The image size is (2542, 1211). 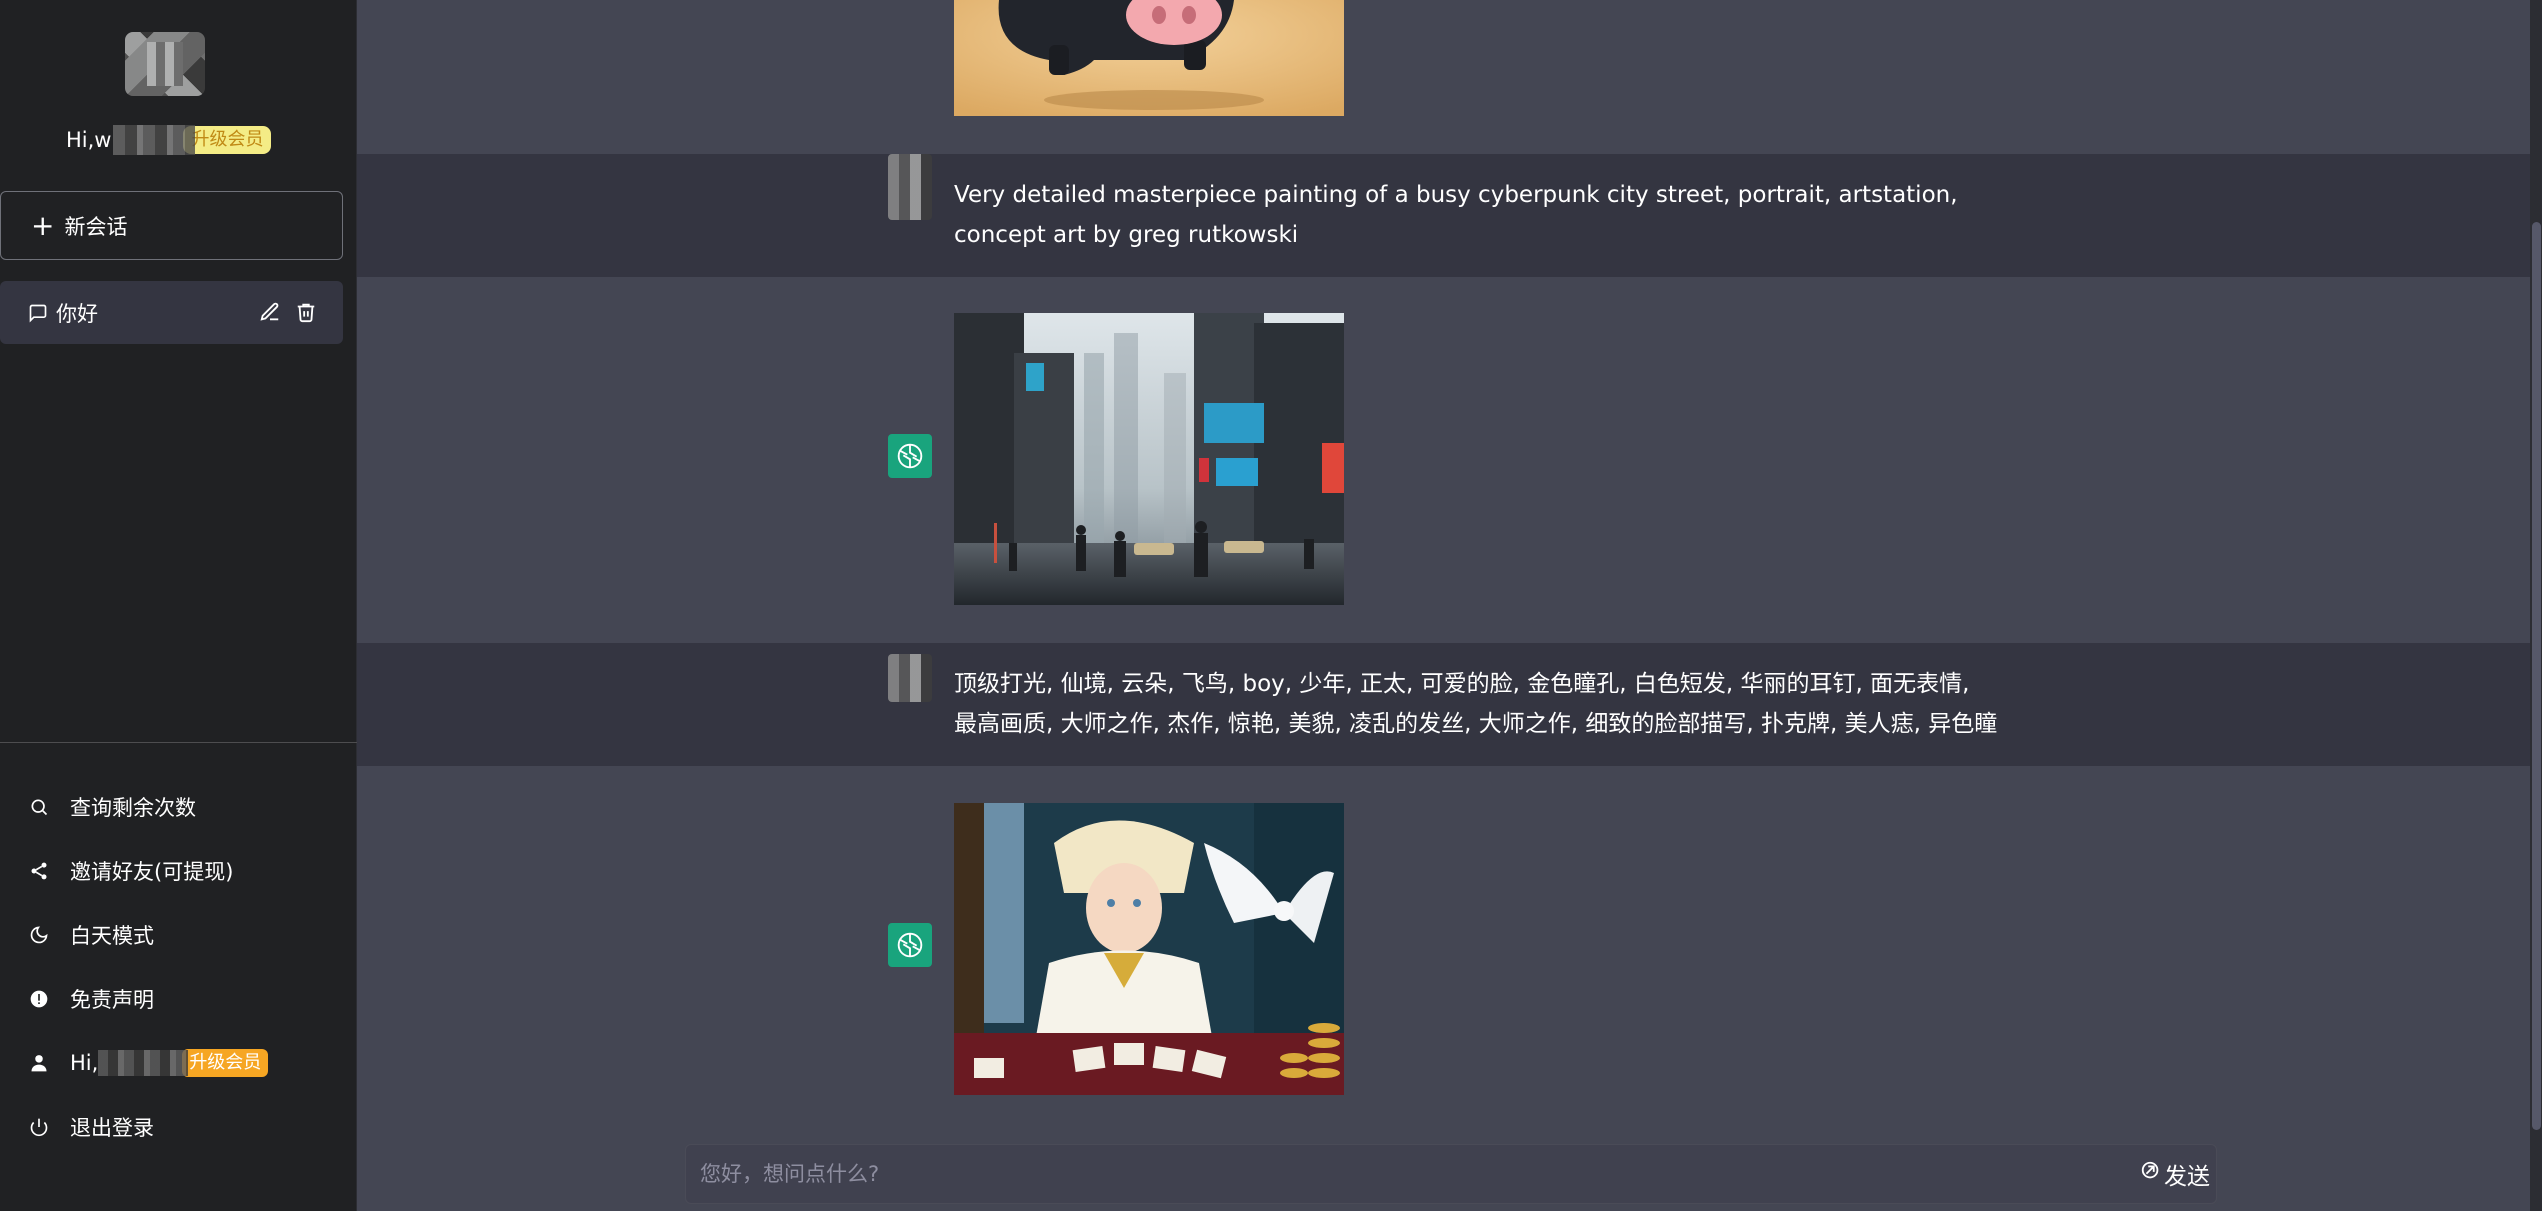 I want to click on user-greeting: Hi,w 升级会员, so click(x=169, y=140).